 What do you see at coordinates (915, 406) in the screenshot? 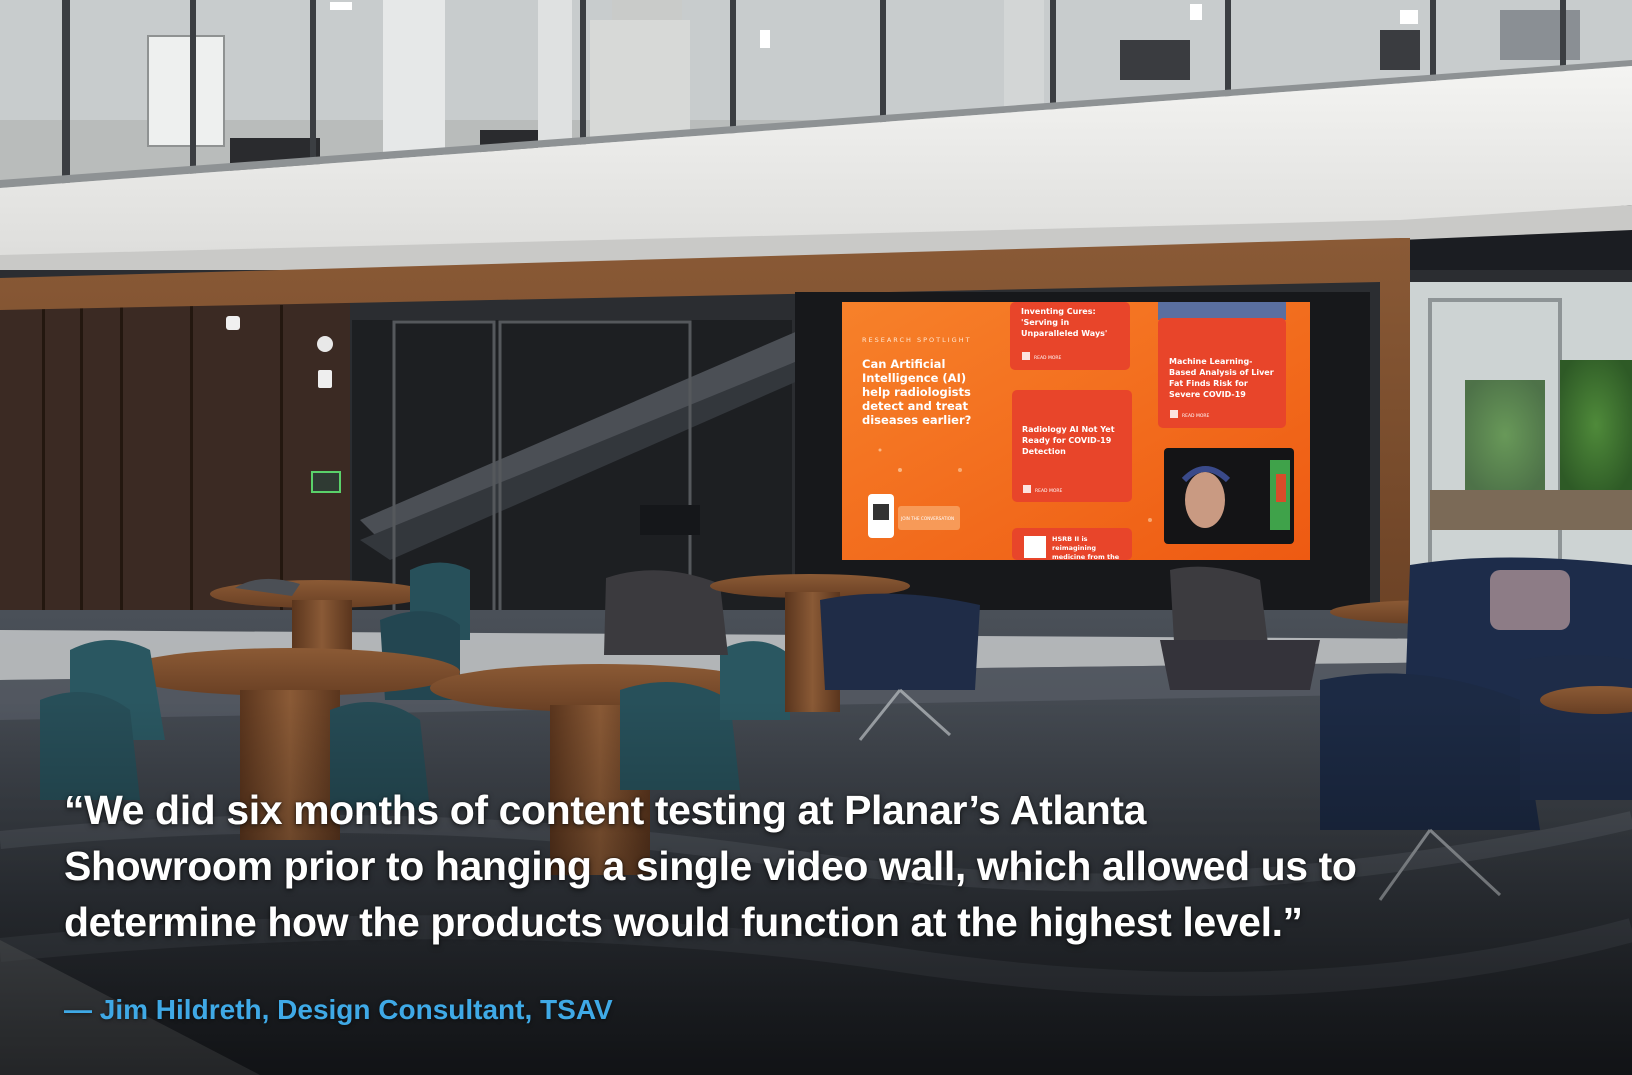
I see `screen-headline-line: detect and treat` at bounding box center [915, 406].